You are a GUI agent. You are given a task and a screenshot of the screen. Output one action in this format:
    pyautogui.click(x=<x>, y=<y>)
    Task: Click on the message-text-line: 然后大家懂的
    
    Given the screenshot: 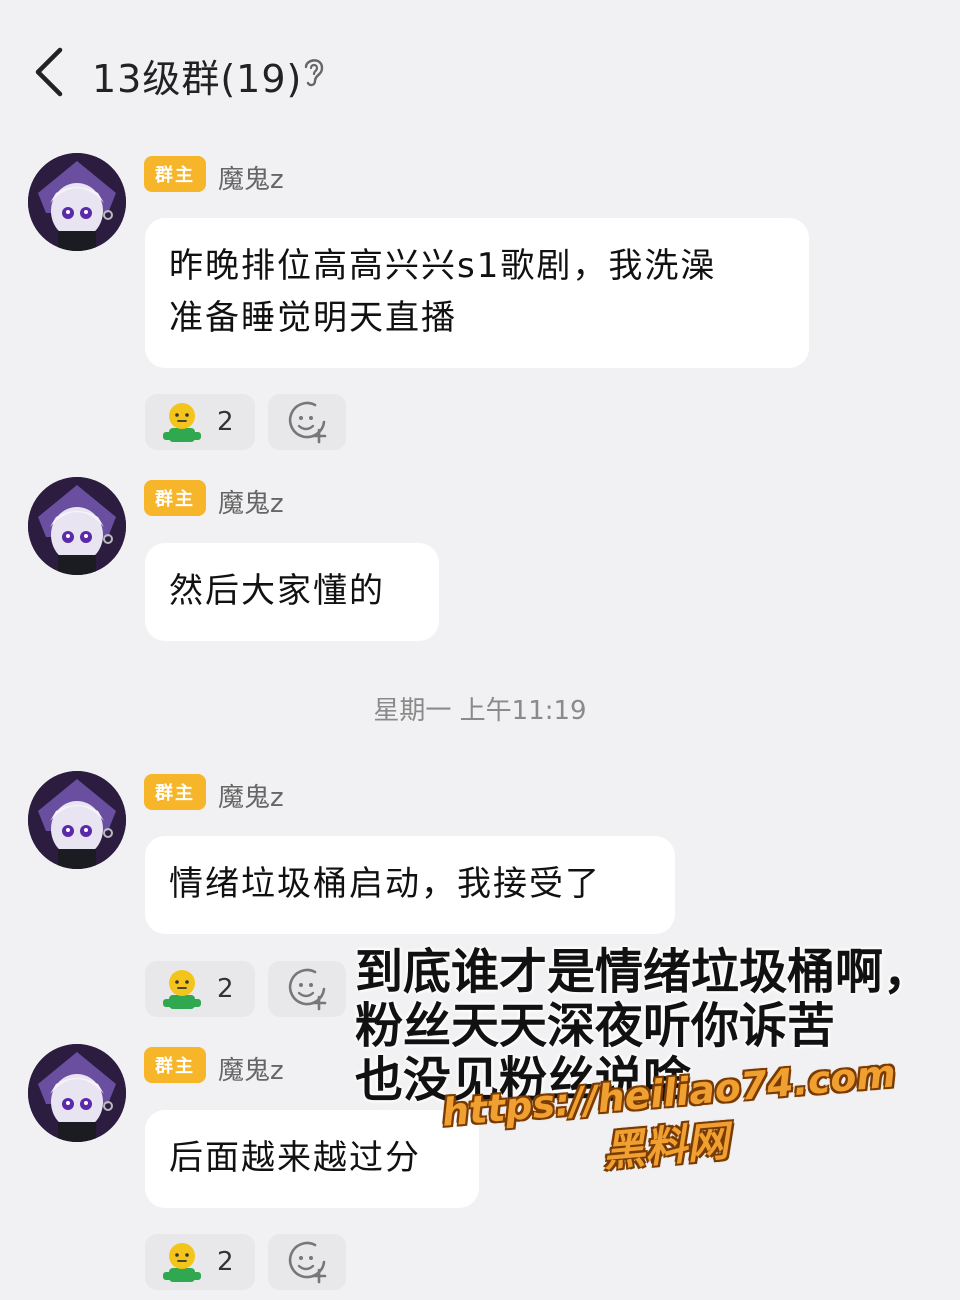 What is the action you would take?
    pyautogui.click(x=277, y=591)
    